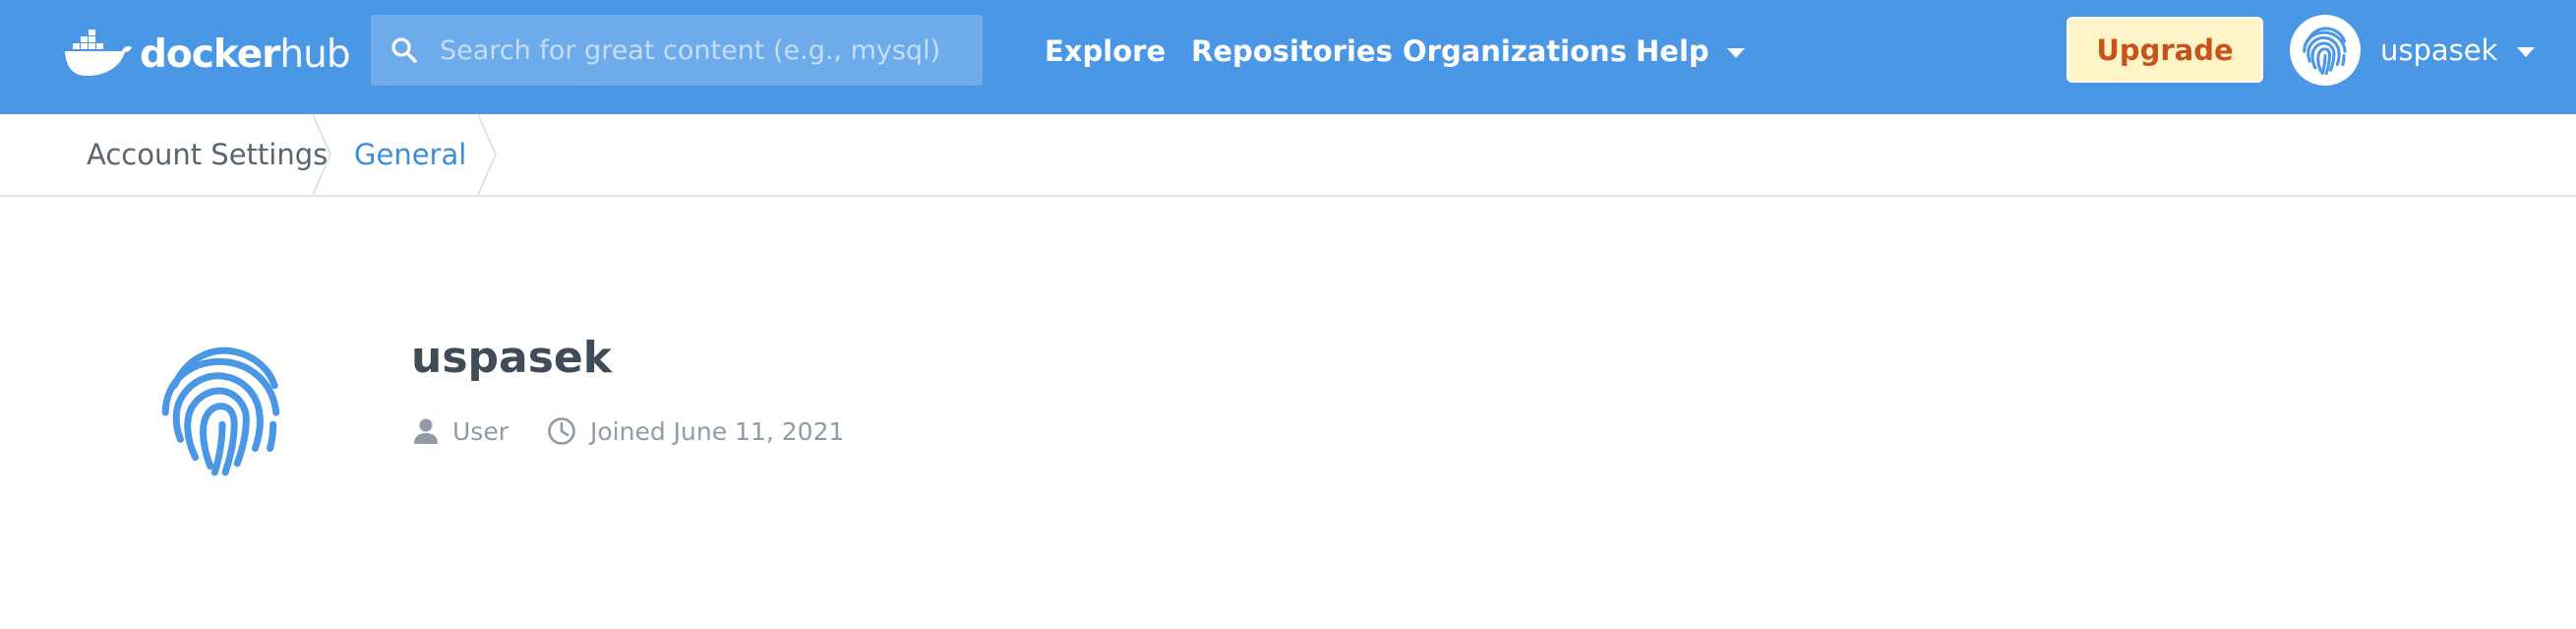  What do you see at coordinates (1673, 51) in the screenshot?
I see `nav-help-label: Help` at bounding box center [1673, 51].